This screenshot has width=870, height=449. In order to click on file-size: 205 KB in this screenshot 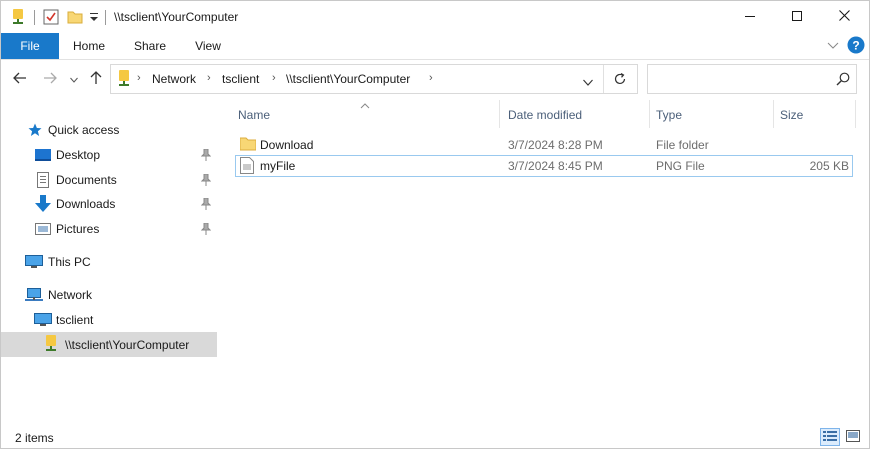, I will do `click(829, 166)`.